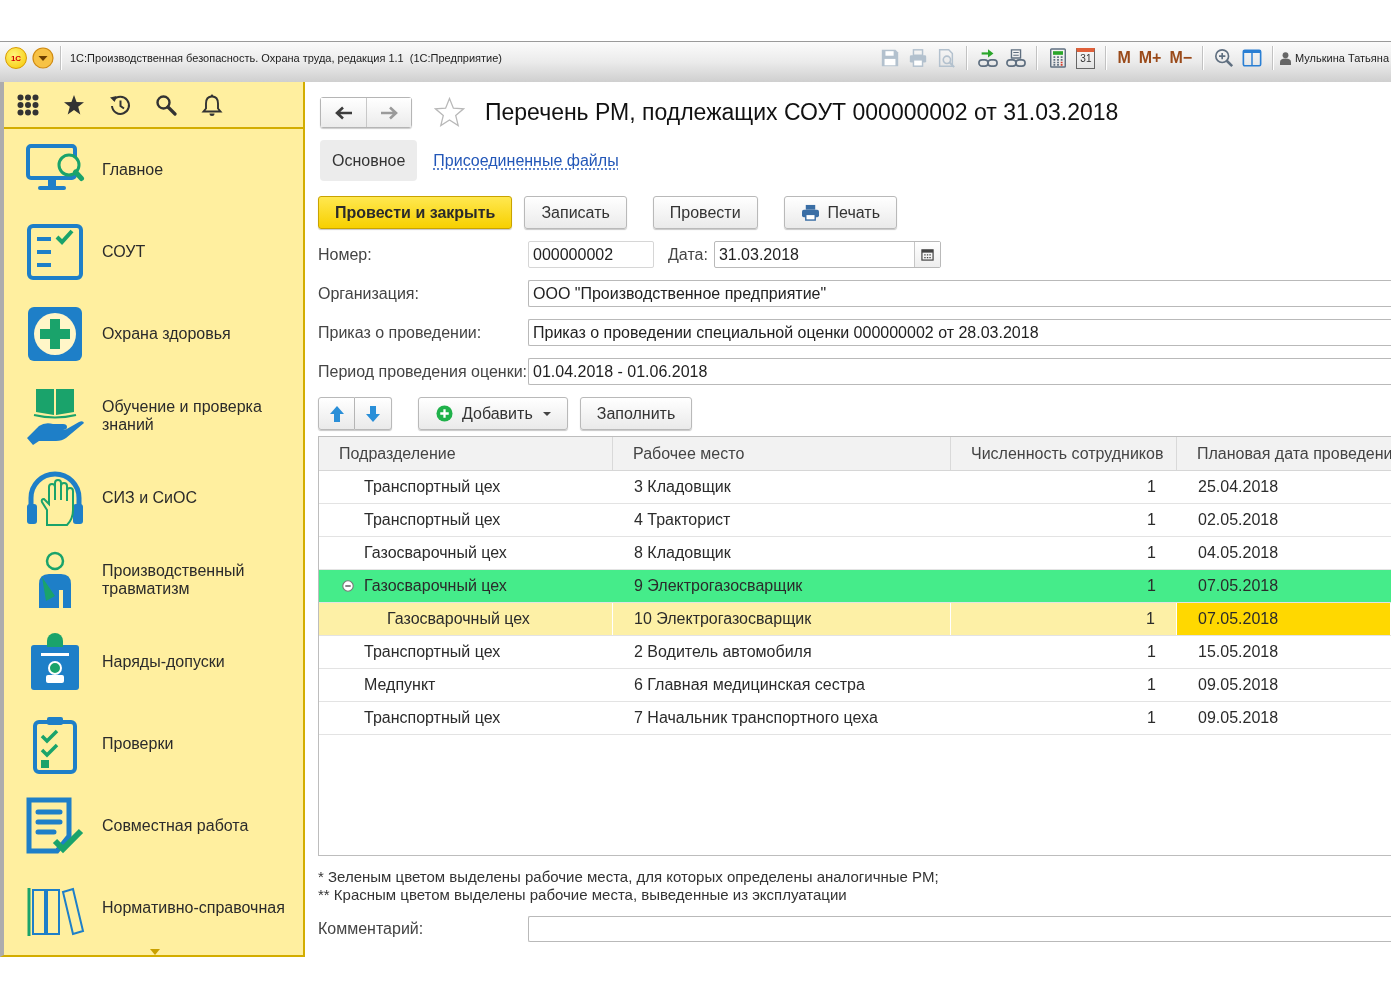 This screenshot has height=997, width=1391. What do you see at coordinates (153, 416) in the screenshot?
I see `sidebar-item: Обучение и проверка знаний` at bounding box center [153, 416].